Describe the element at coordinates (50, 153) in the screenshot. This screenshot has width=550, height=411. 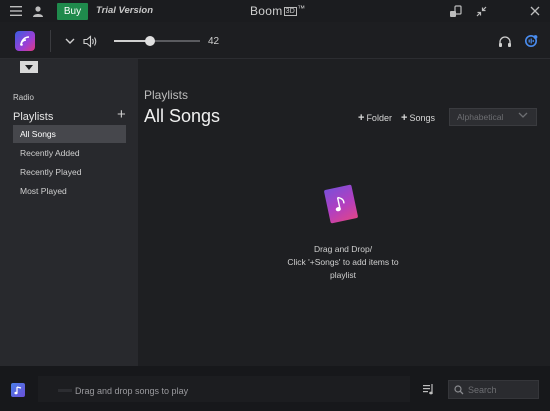
I see `sidebar-item-label: Recently Added` at that location.